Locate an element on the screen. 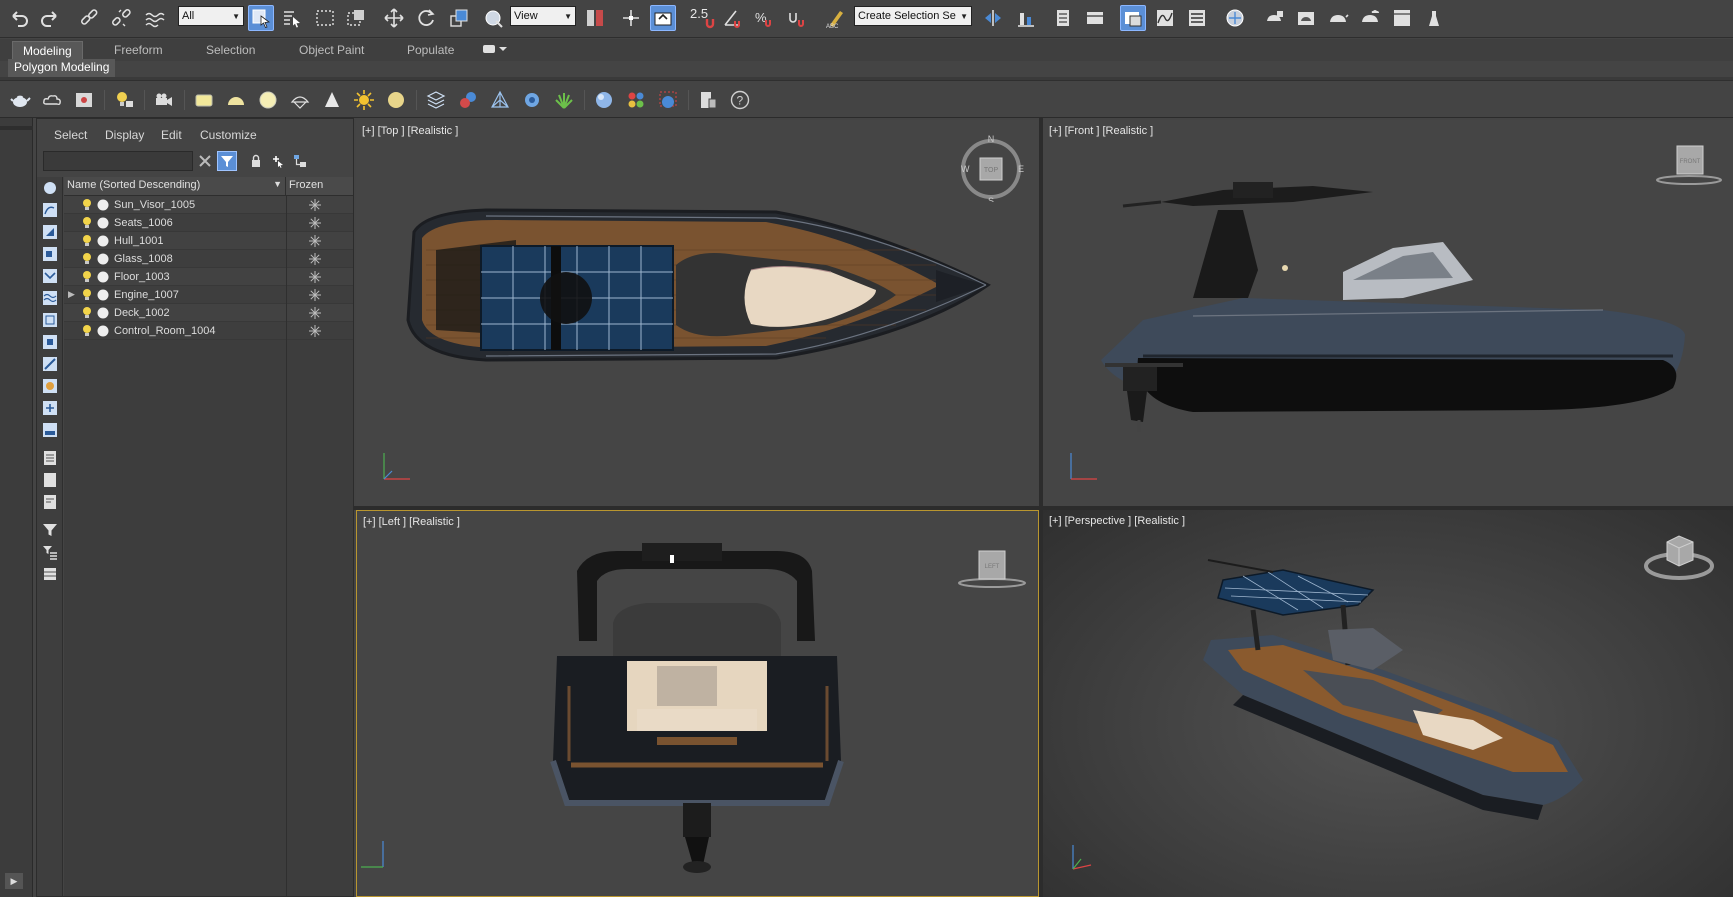 This screenshot has width=1733, height=897. scene-object-row: Glass_1008 is located at coordinates (208, 259).